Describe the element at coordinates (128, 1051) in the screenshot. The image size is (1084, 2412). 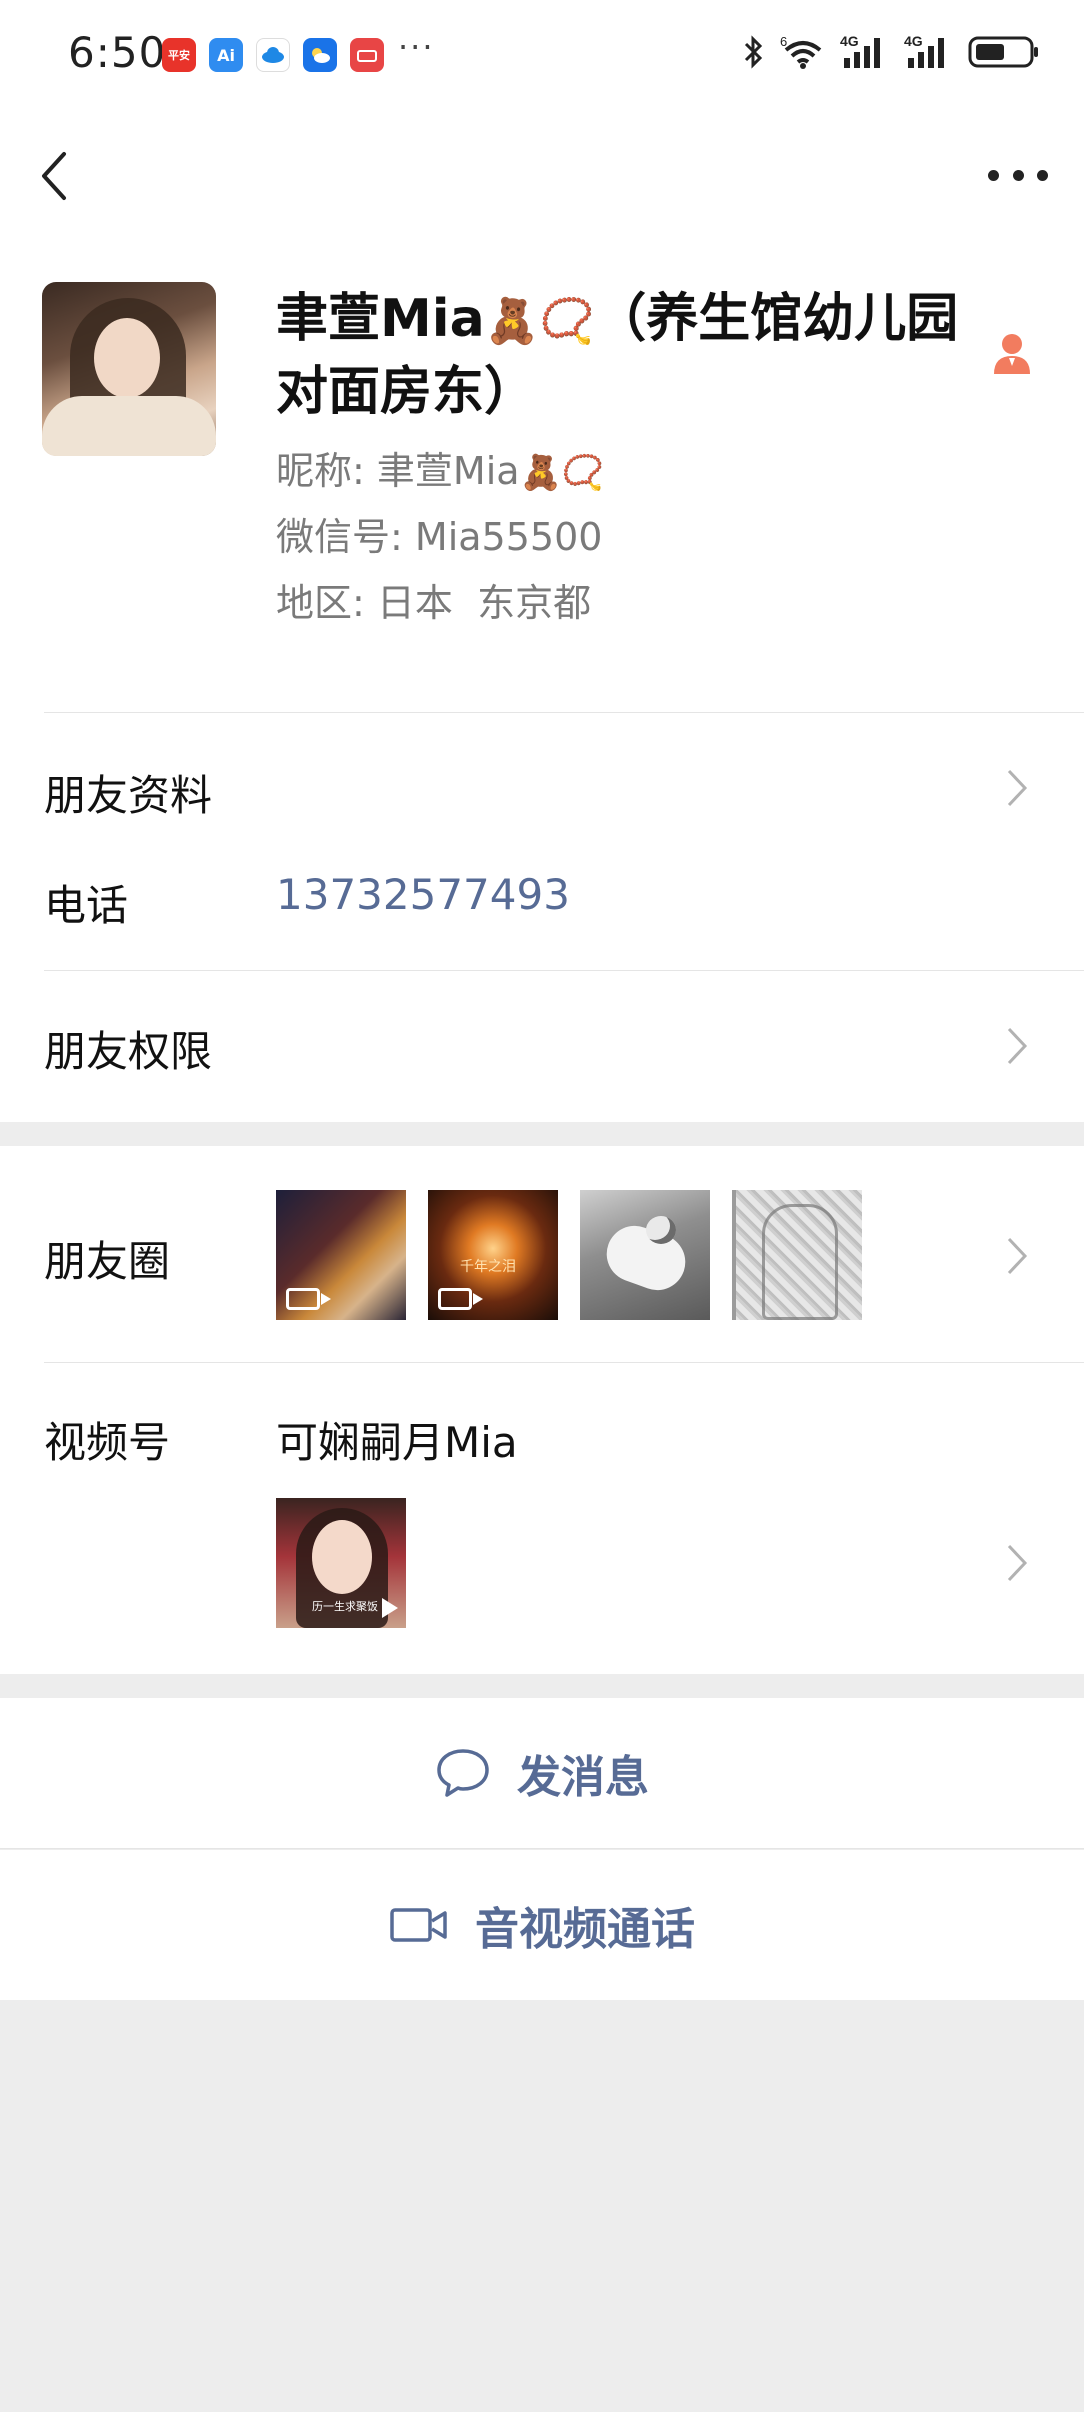
I see `friend-permissions-label: 朋友权限` at that location.